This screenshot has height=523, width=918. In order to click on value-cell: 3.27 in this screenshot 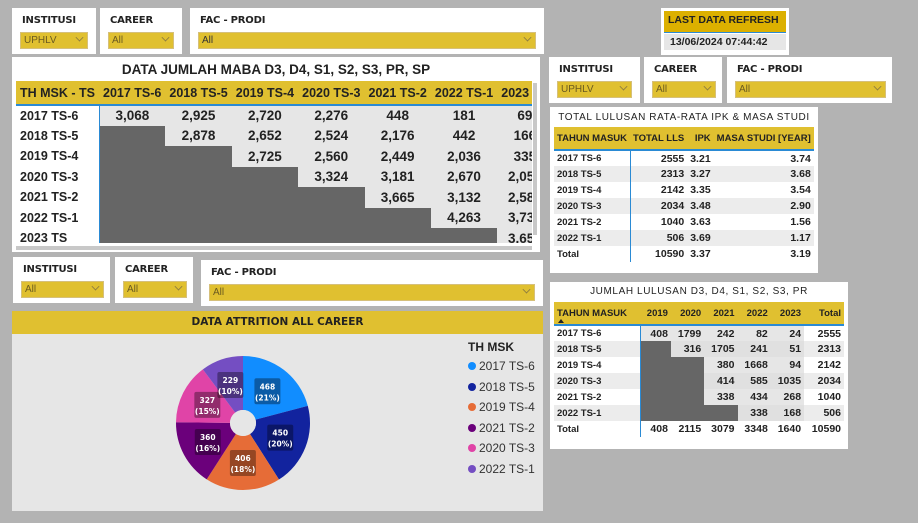, I will do `click(700, 174)`.